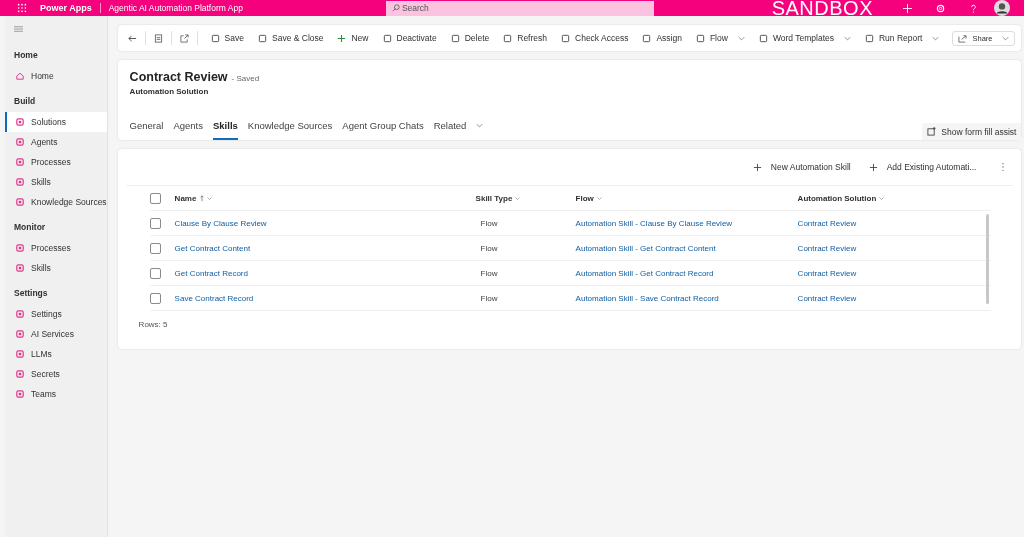 This screenshot has height=537, width=1024. Describe the element at coordinates (132, 38) in the screenshot. I see `back-arrow-icon` at that location.